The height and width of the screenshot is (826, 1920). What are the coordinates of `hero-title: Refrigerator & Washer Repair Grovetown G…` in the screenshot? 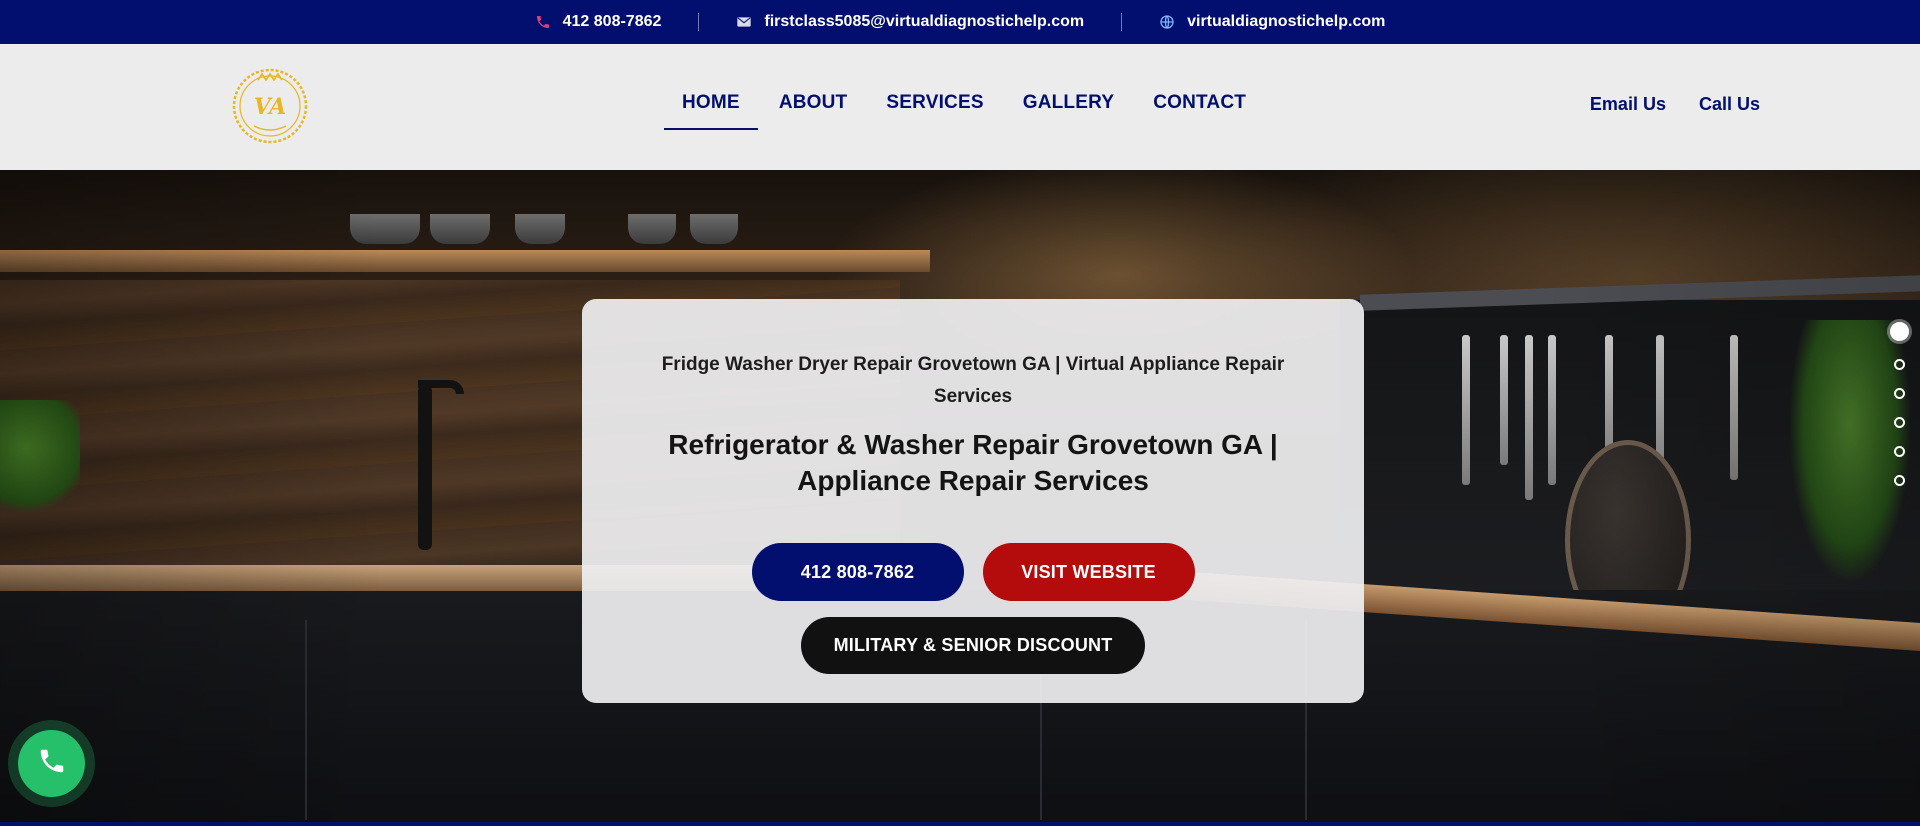 It's located at (973, 462).